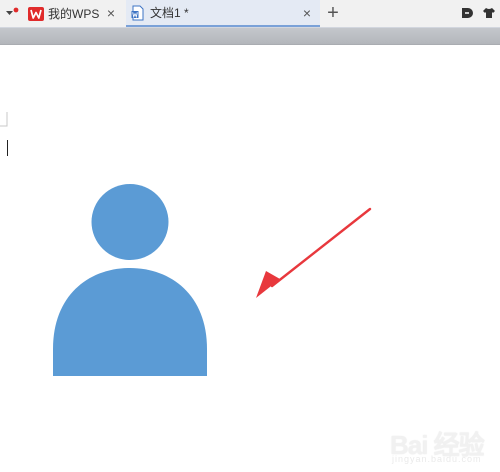 Image resolution: width=500 pixels, height=472 pixels. What do you see at coordinates (137, 12) in the screenshot?
I see `document-icon` at bounding box center [137, 12].